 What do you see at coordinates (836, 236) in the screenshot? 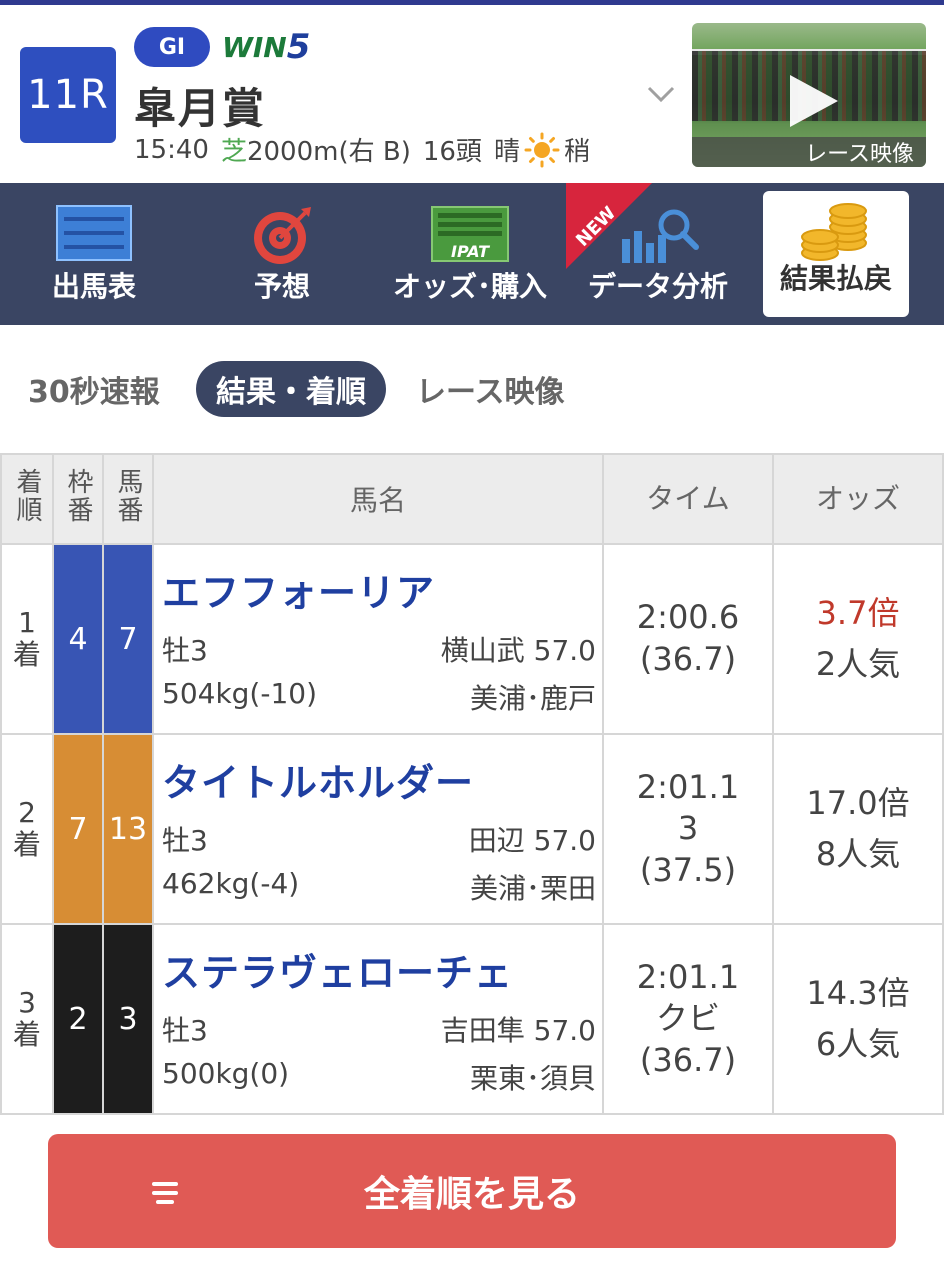
I see `coins-icon` at bounding box center [836, 236].